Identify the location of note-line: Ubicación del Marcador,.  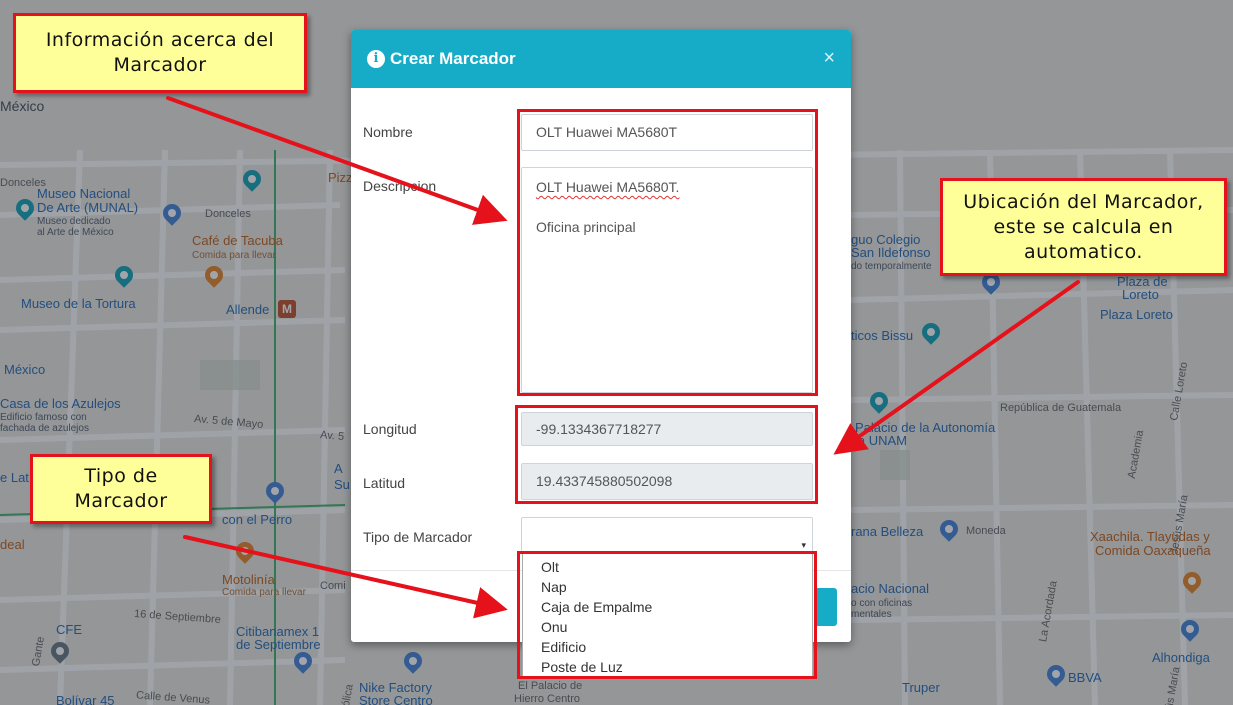
(1083, 201).